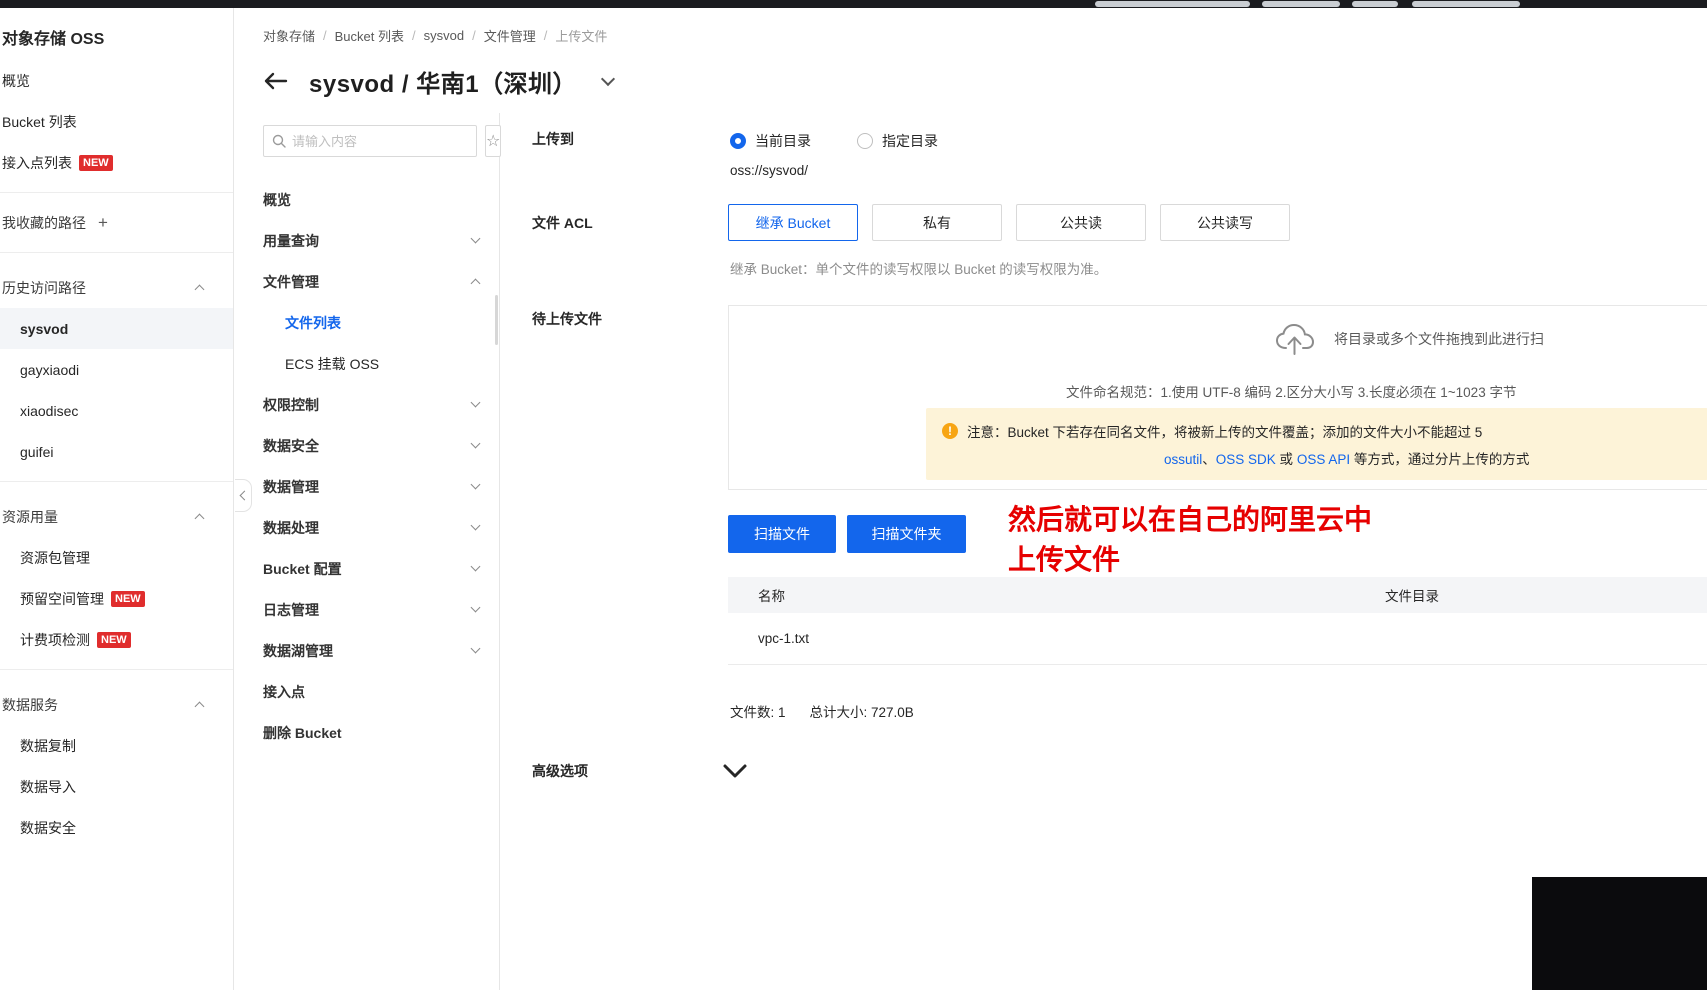 Image resolution: width=1707 pixels, height=990 pixels. I want to click on back-button, so click(275, 81).